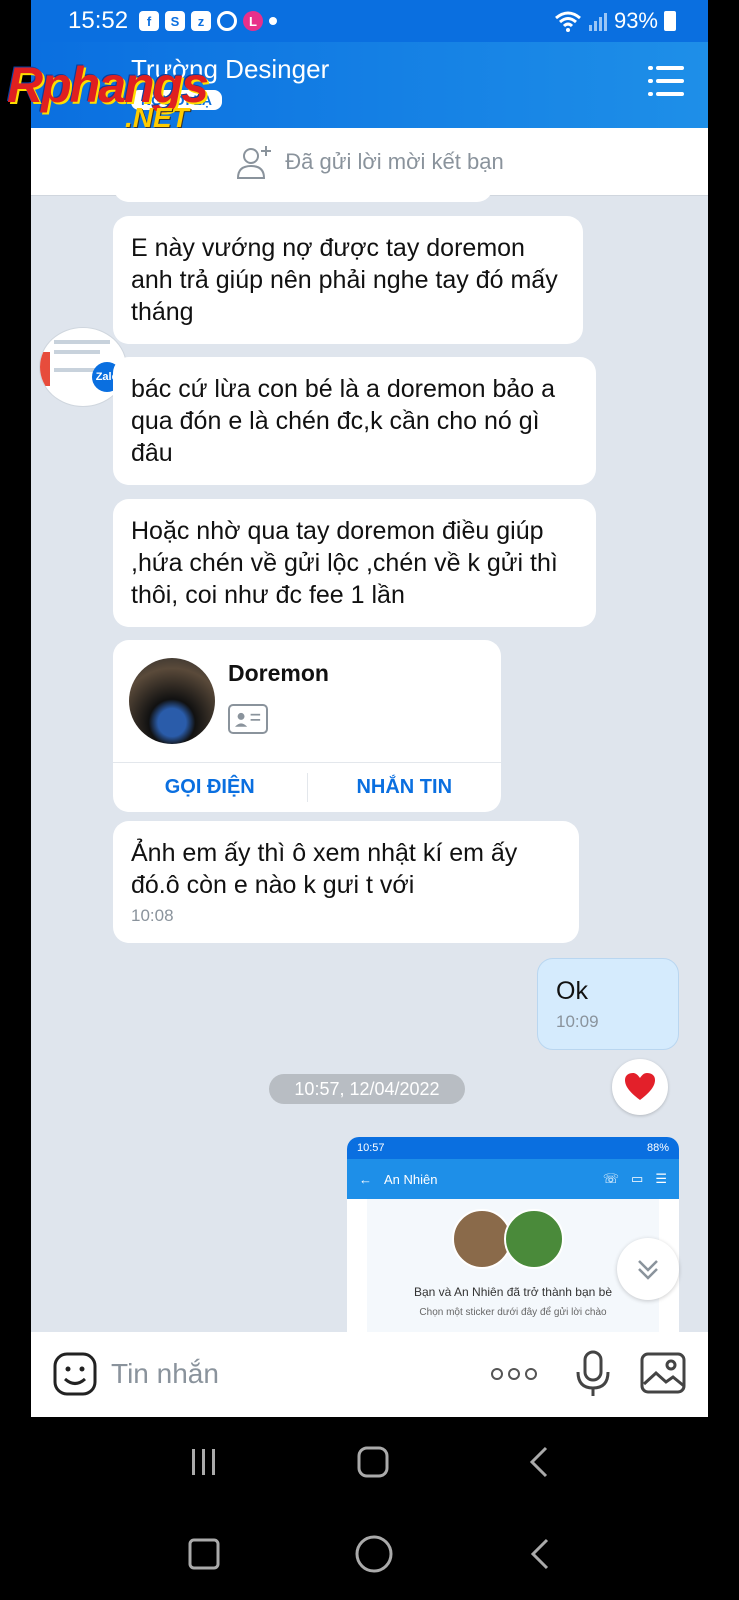 This screenshot has height=1600, width=739. Describe the element at coordinates (663, 1373) in the screenshot. I see `gallery-icon` at that location.